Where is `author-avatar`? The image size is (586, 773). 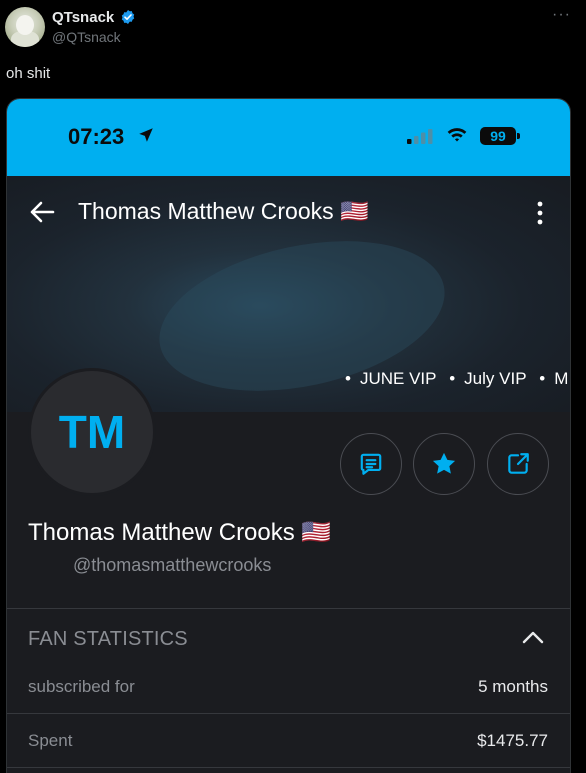 author-avatar is located at coordinates (25, 27).